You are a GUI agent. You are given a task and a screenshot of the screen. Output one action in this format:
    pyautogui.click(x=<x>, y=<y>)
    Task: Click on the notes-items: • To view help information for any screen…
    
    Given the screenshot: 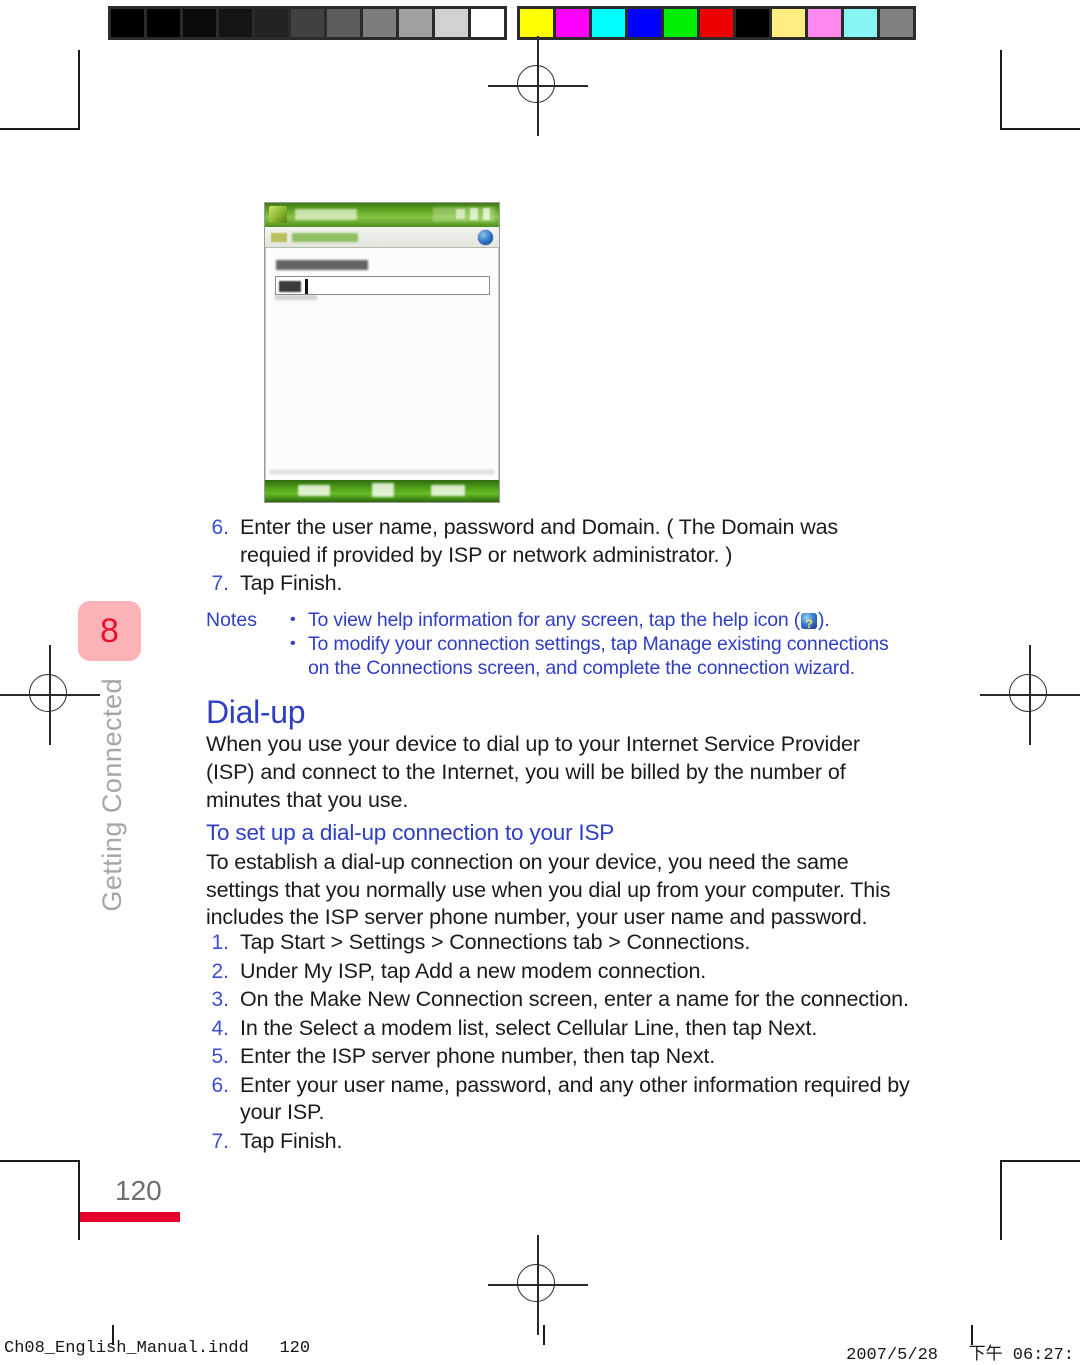 What is the action you would take?
    pyautogui.click(x=598, y=644)
    